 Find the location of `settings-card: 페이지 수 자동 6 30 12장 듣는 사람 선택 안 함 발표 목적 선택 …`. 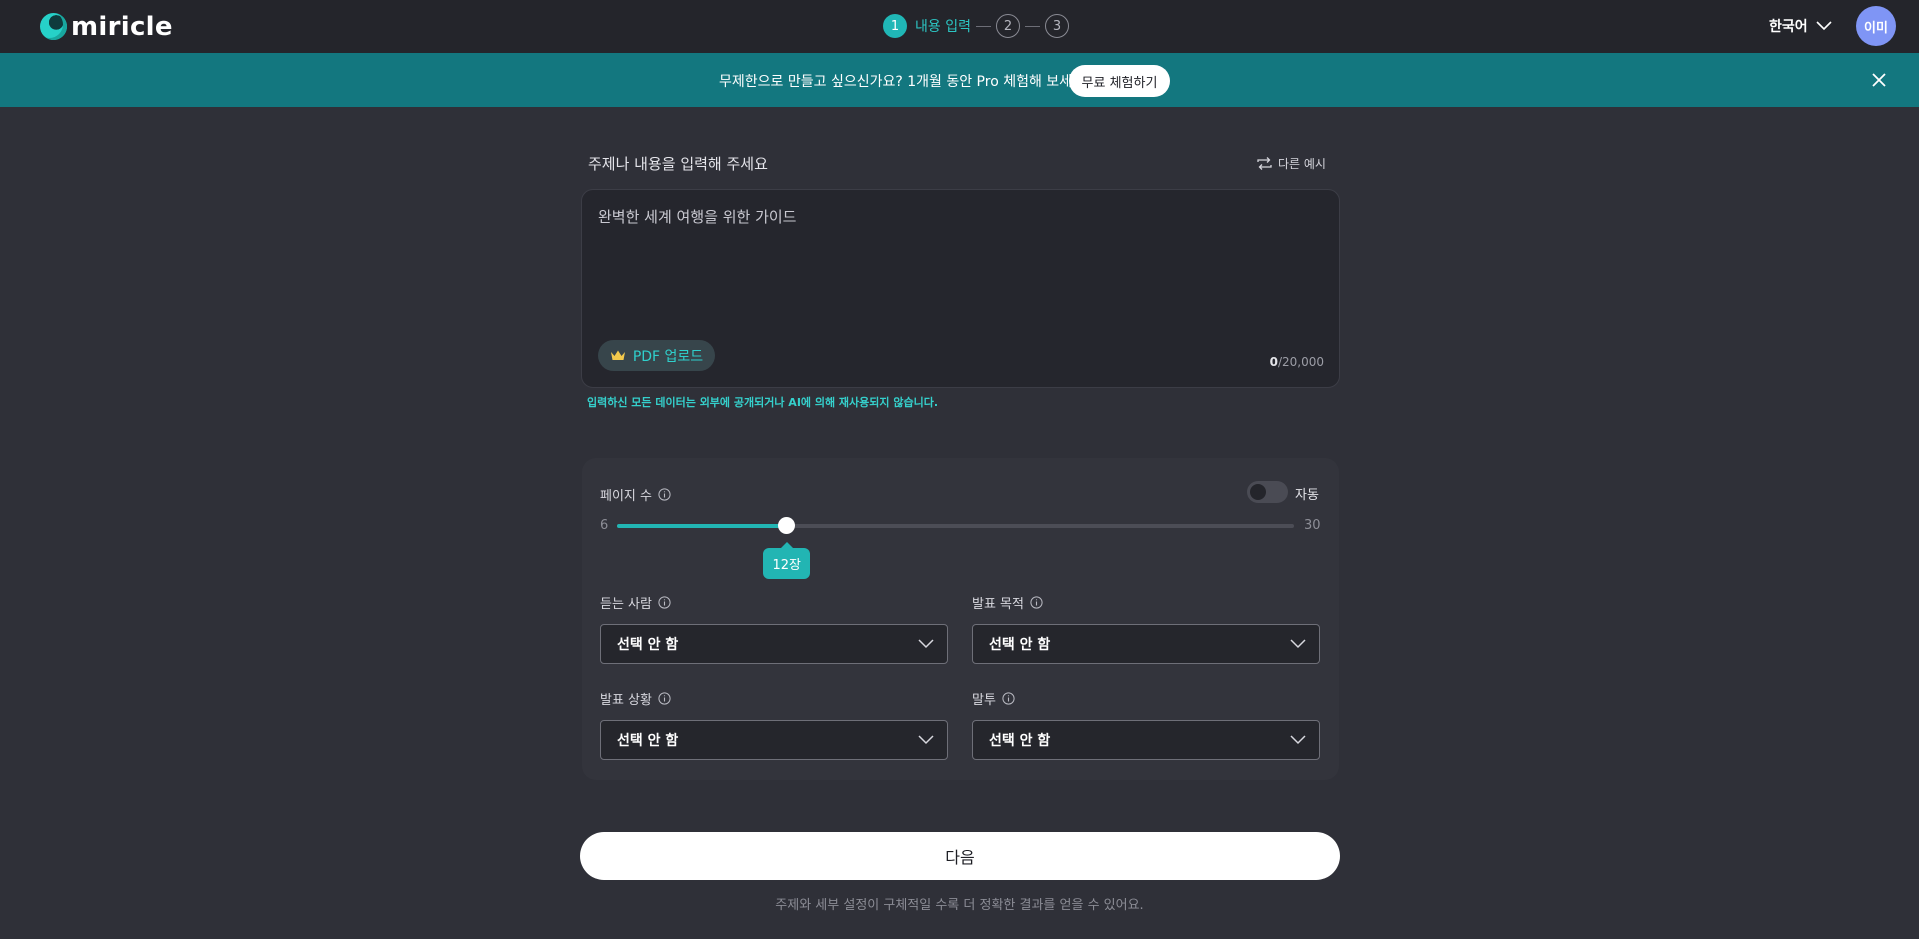

settings-card: 페이지 수 자동 6 30 12장 듣는 사람 선택 안 함 발표 목적 선택 … is located at coordinates (960, 619).